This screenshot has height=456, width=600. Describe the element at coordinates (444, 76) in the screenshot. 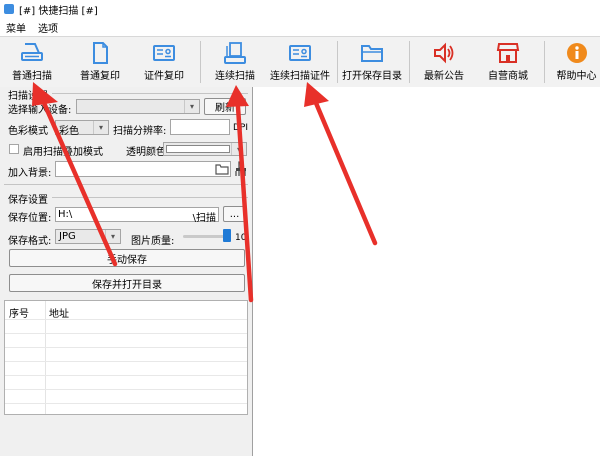

I see `latest-news-label: 最新公告` at that location.